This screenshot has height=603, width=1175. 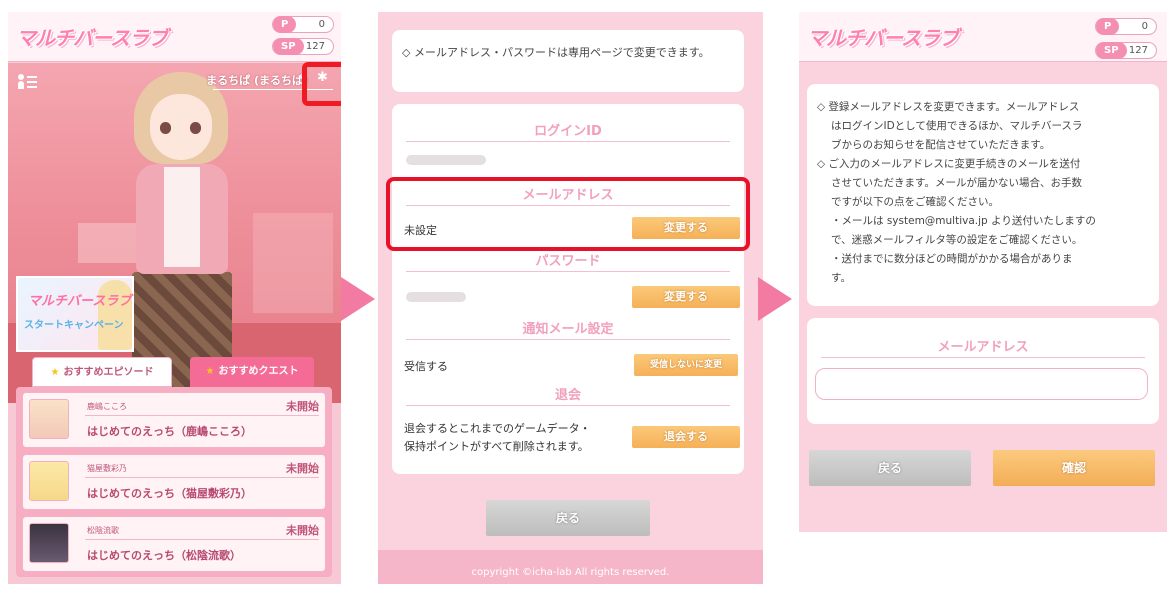 What do you see at coordinates (568, 61) in the screenshot?
I see `notice-card: ◇ メールアドレス・パスワードは専用ページで変更できます。` at bounding box center [568, 61].